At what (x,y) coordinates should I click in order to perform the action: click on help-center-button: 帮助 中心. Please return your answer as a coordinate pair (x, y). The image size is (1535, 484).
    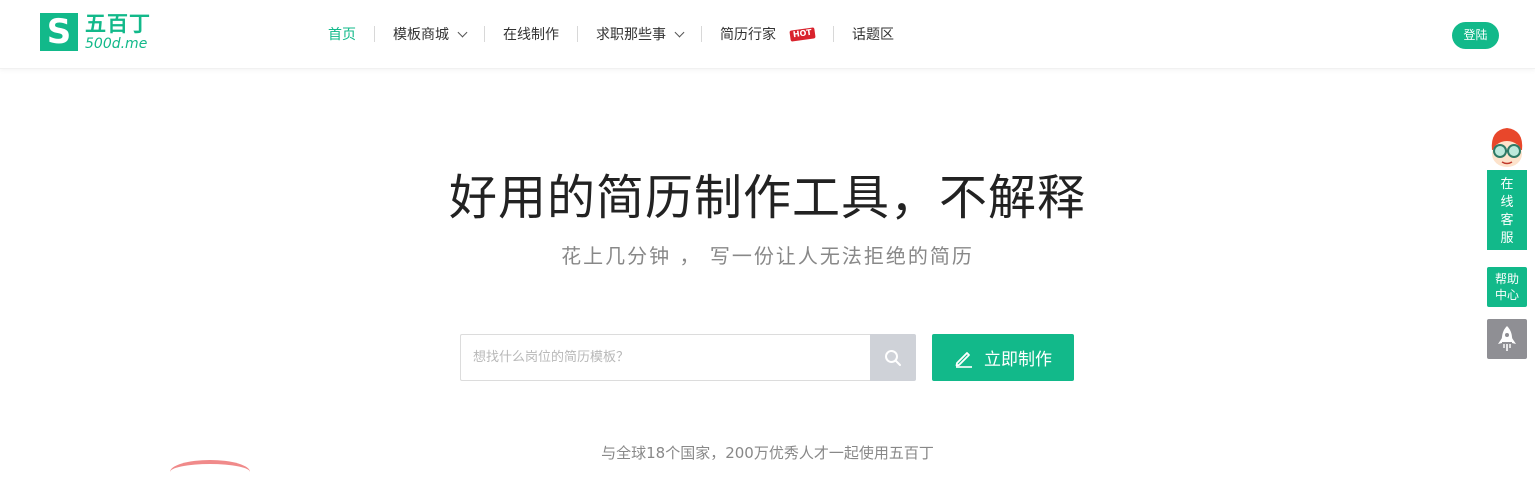
    Looking at the image, I should click on (1507, 287).